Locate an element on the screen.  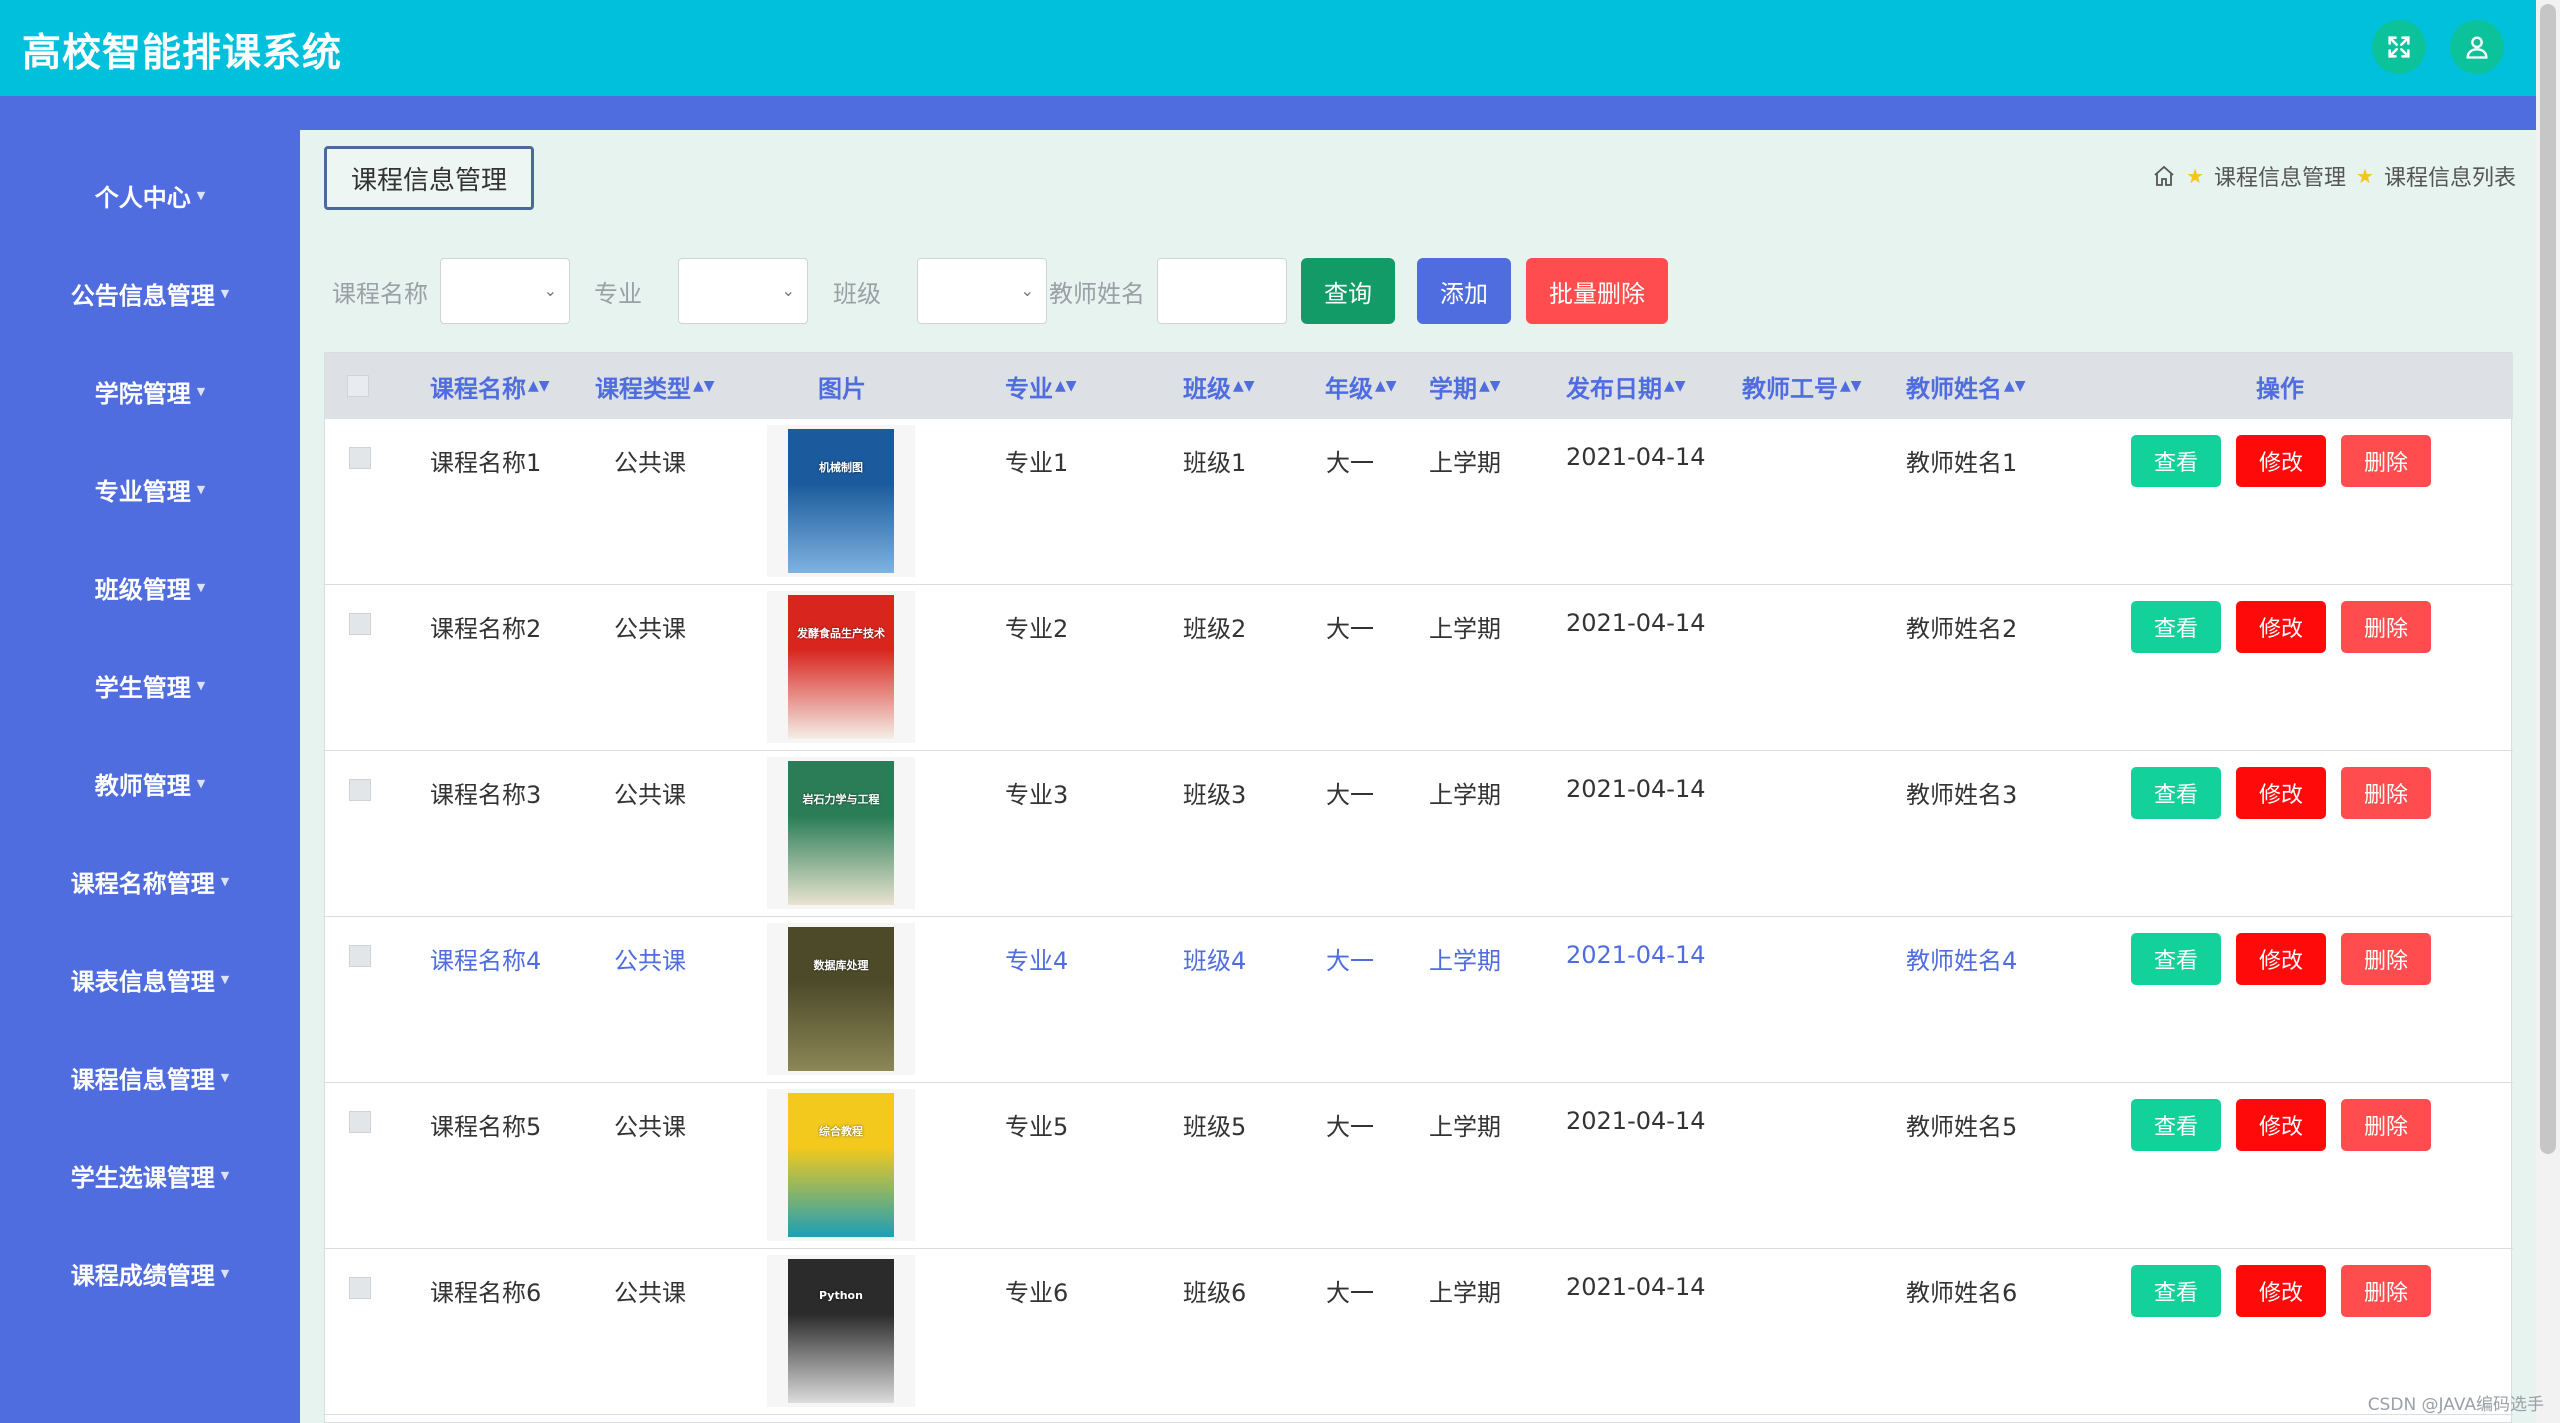
sidebar-item-grades: 课程成绩管理 ▼ is located at coordinates (150, 1273).